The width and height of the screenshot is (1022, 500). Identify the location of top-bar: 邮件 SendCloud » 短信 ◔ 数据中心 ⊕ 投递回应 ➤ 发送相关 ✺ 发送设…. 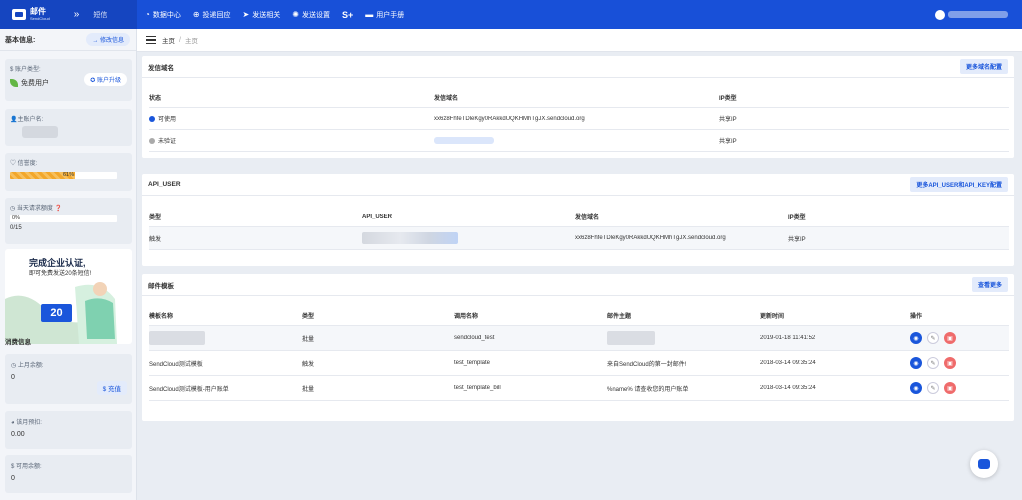
(511, 14).